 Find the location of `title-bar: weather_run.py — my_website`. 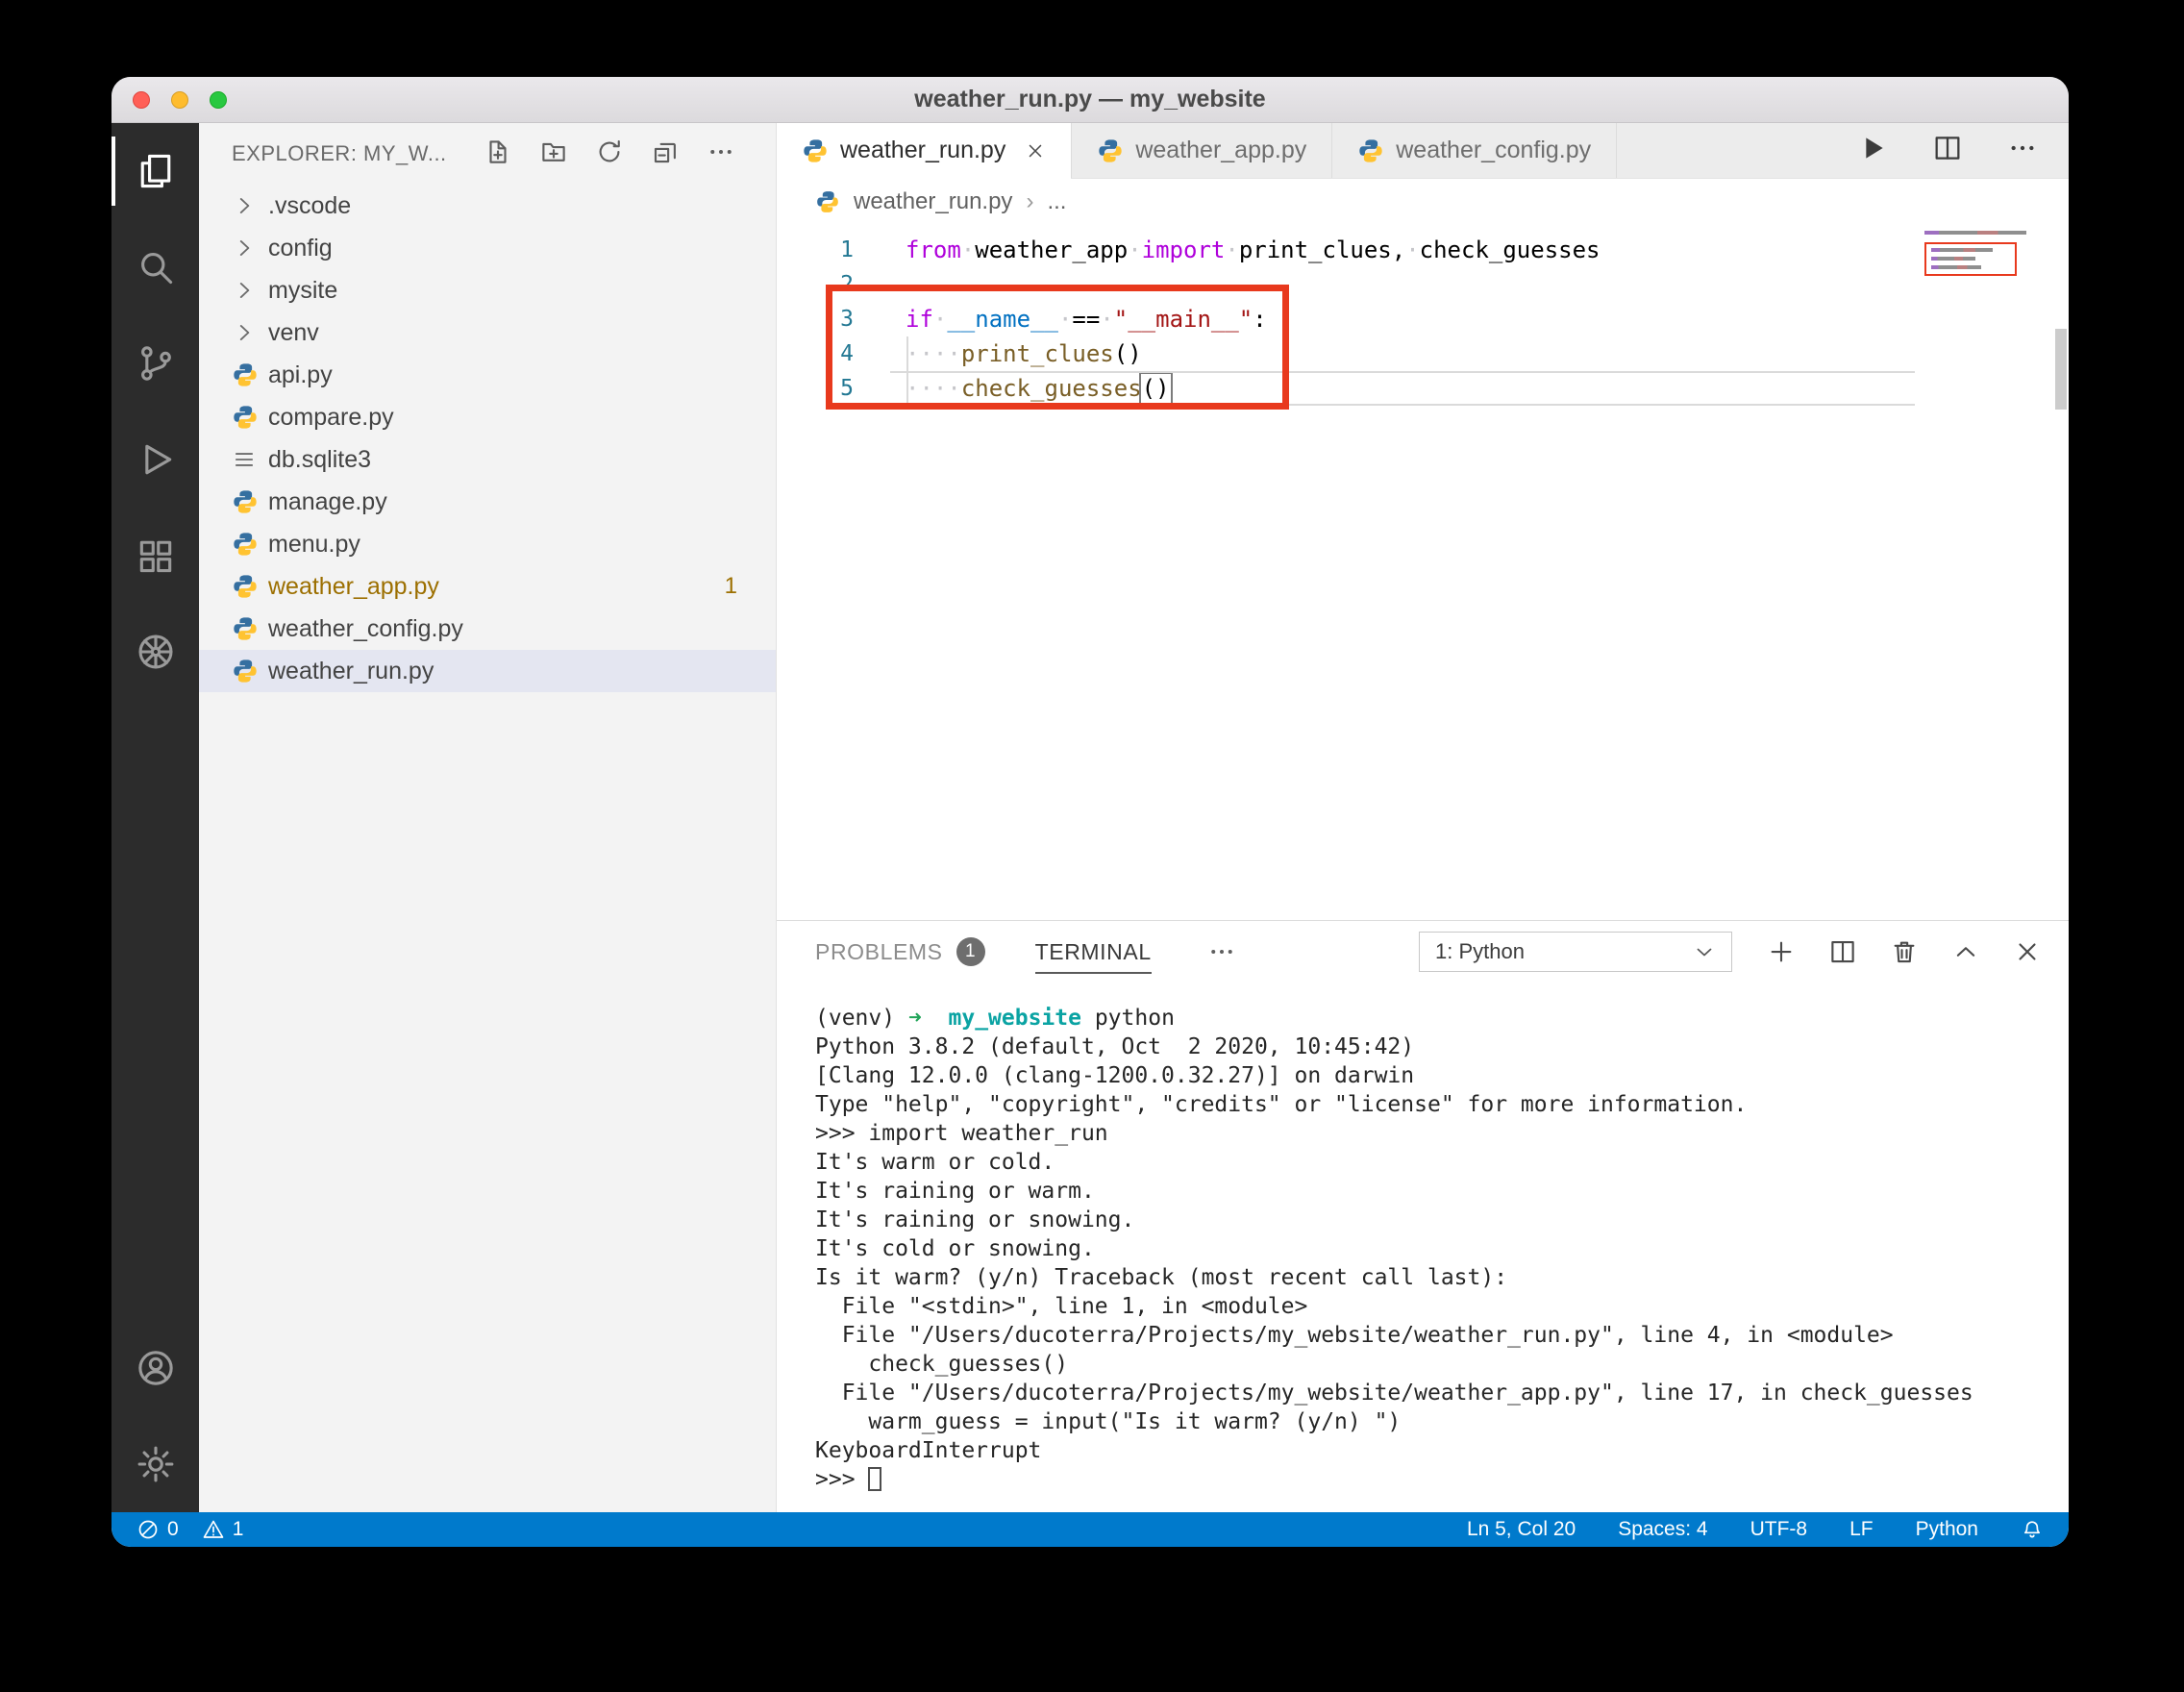

title-bar: weather_run.py — my_website is located at coordinates (1091, 100).